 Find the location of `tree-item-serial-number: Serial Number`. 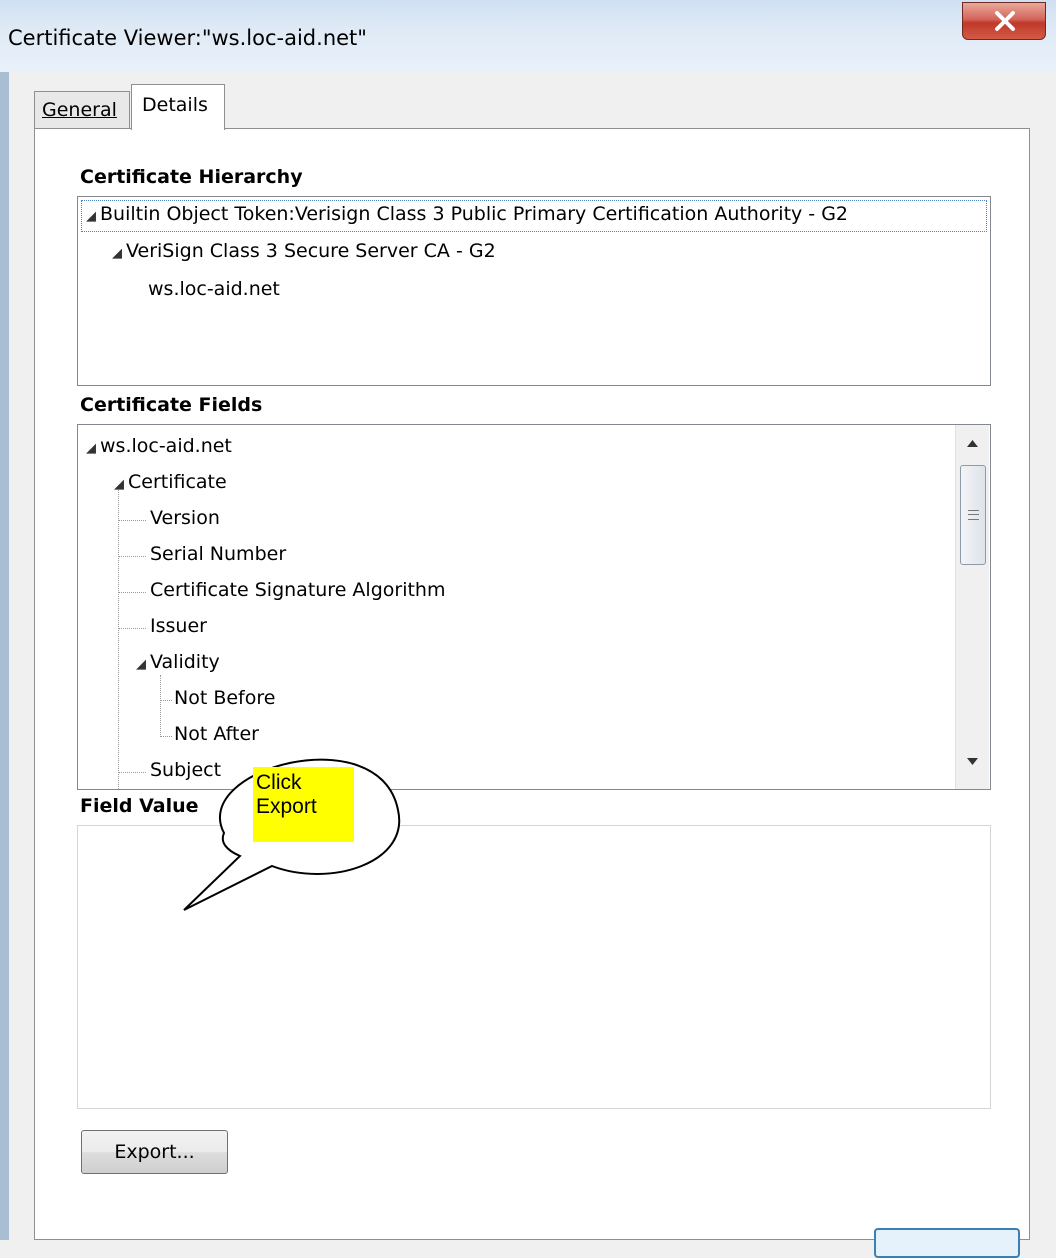

tree-item-serial-number: Serial Number is located at coordinates (218, 554).